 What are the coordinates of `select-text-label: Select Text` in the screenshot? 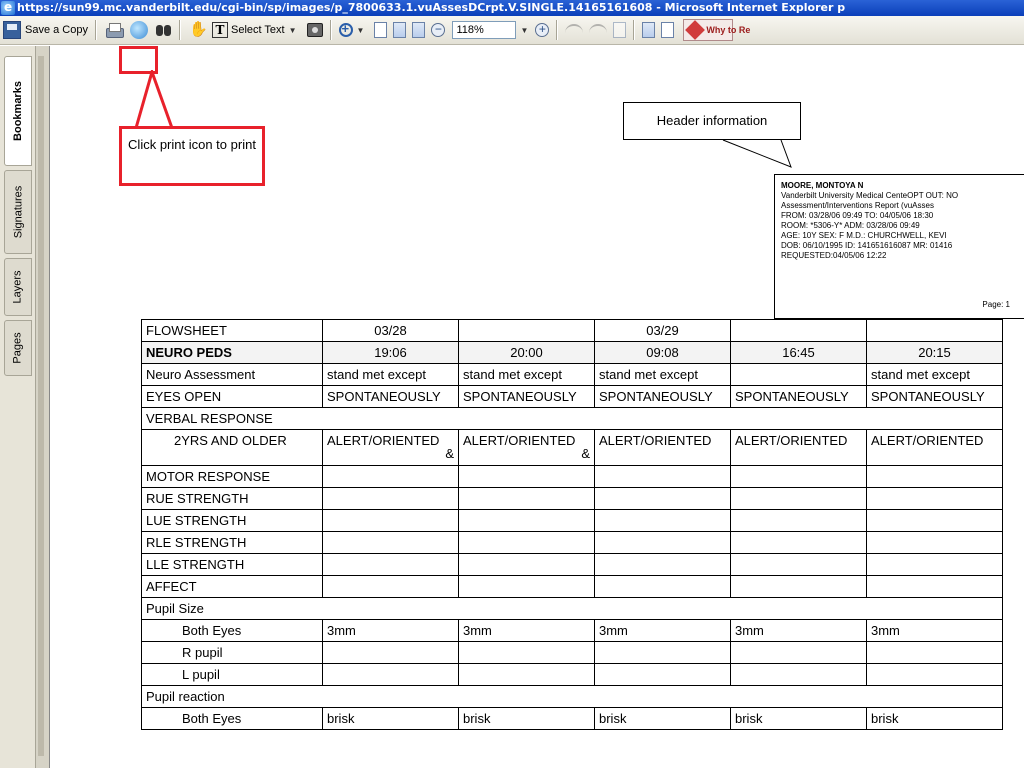 It's located at (257, 30).